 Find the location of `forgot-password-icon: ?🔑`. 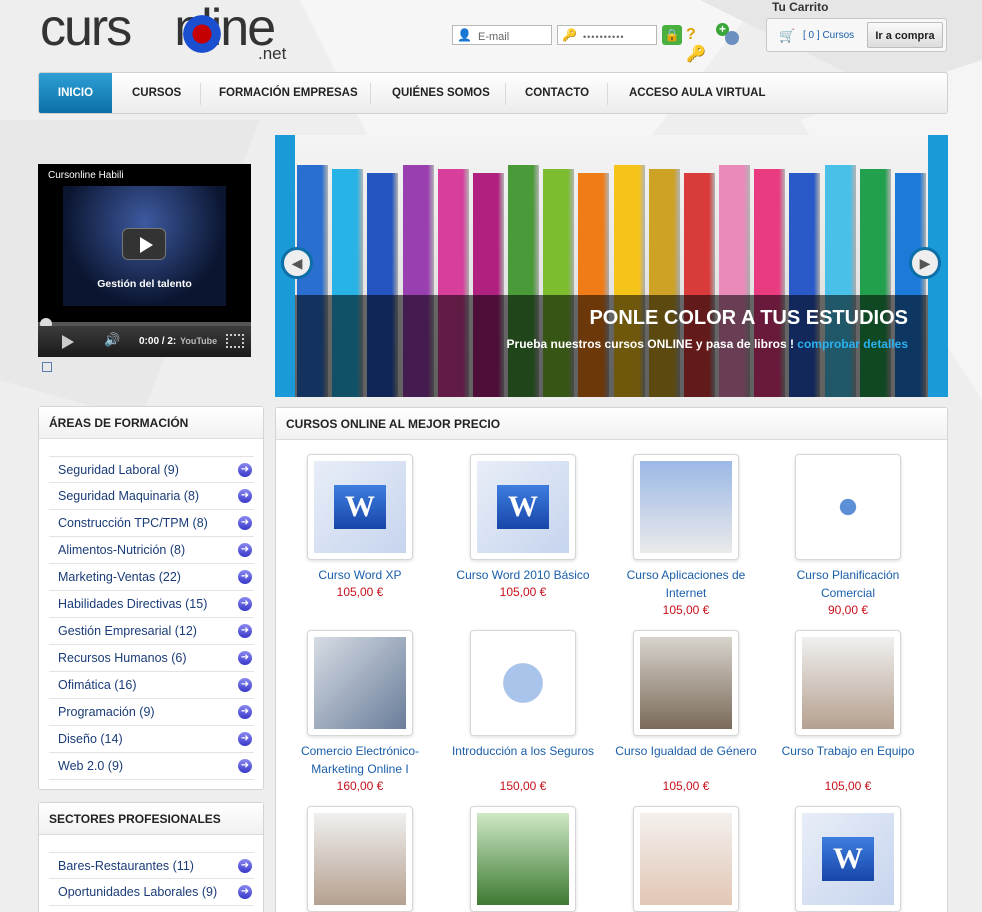

forgot-password-icon: ?🔑 is located at coordinates (699, 44).